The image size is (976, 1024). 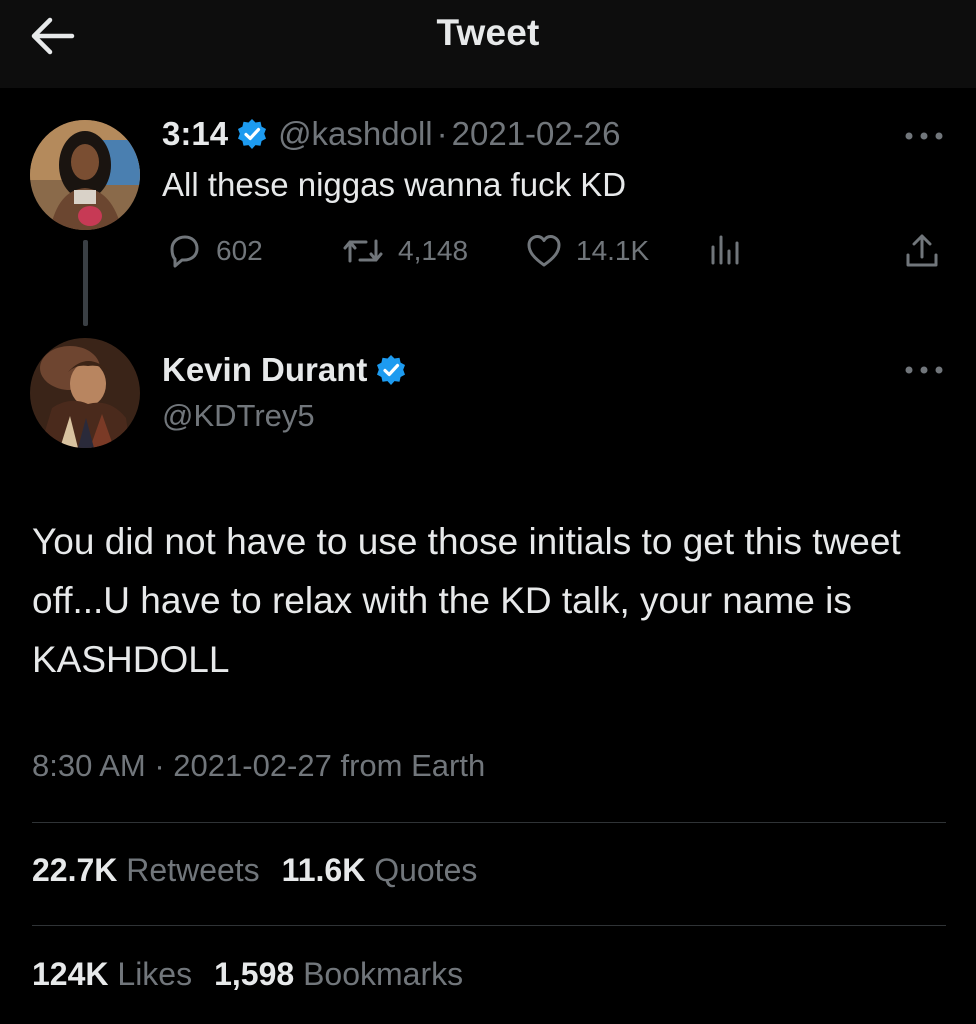 I want to click on engagement-stats-row-1: 22.7K Retweets 11.6K Quotes, so click(x=254, y=870).